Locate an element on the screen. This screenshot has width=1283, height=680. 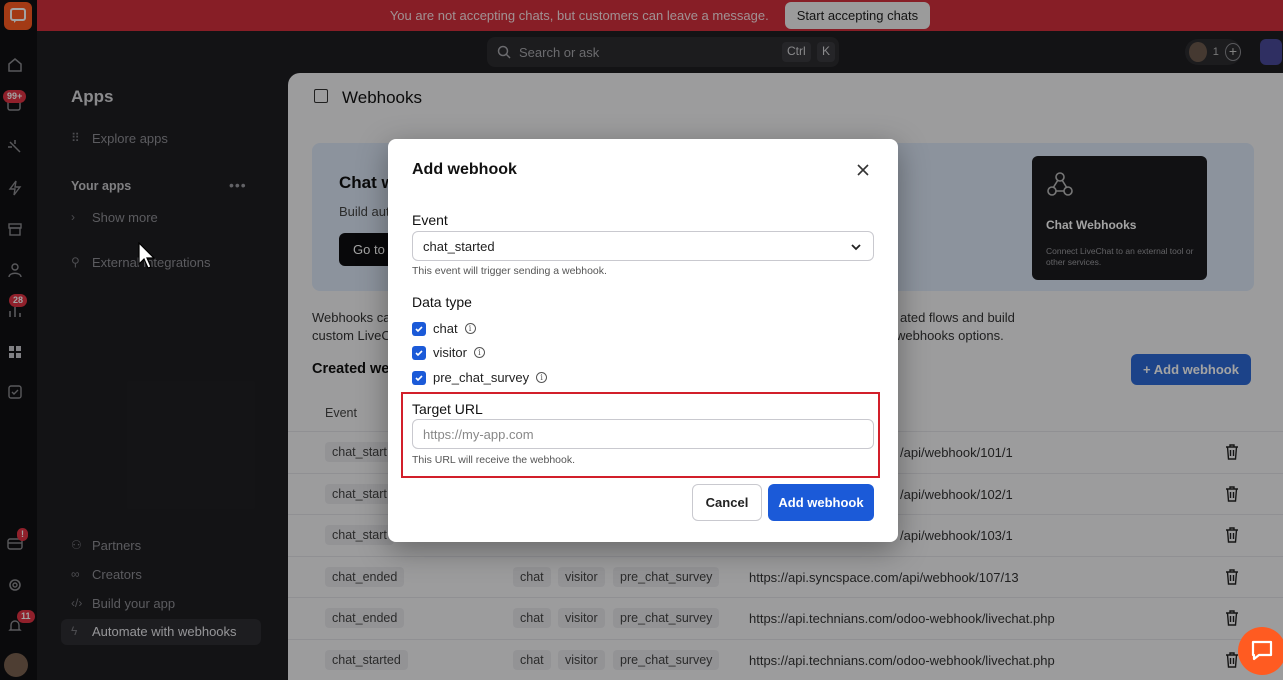
chevron-down-icon is located at coordinates (856, 247).